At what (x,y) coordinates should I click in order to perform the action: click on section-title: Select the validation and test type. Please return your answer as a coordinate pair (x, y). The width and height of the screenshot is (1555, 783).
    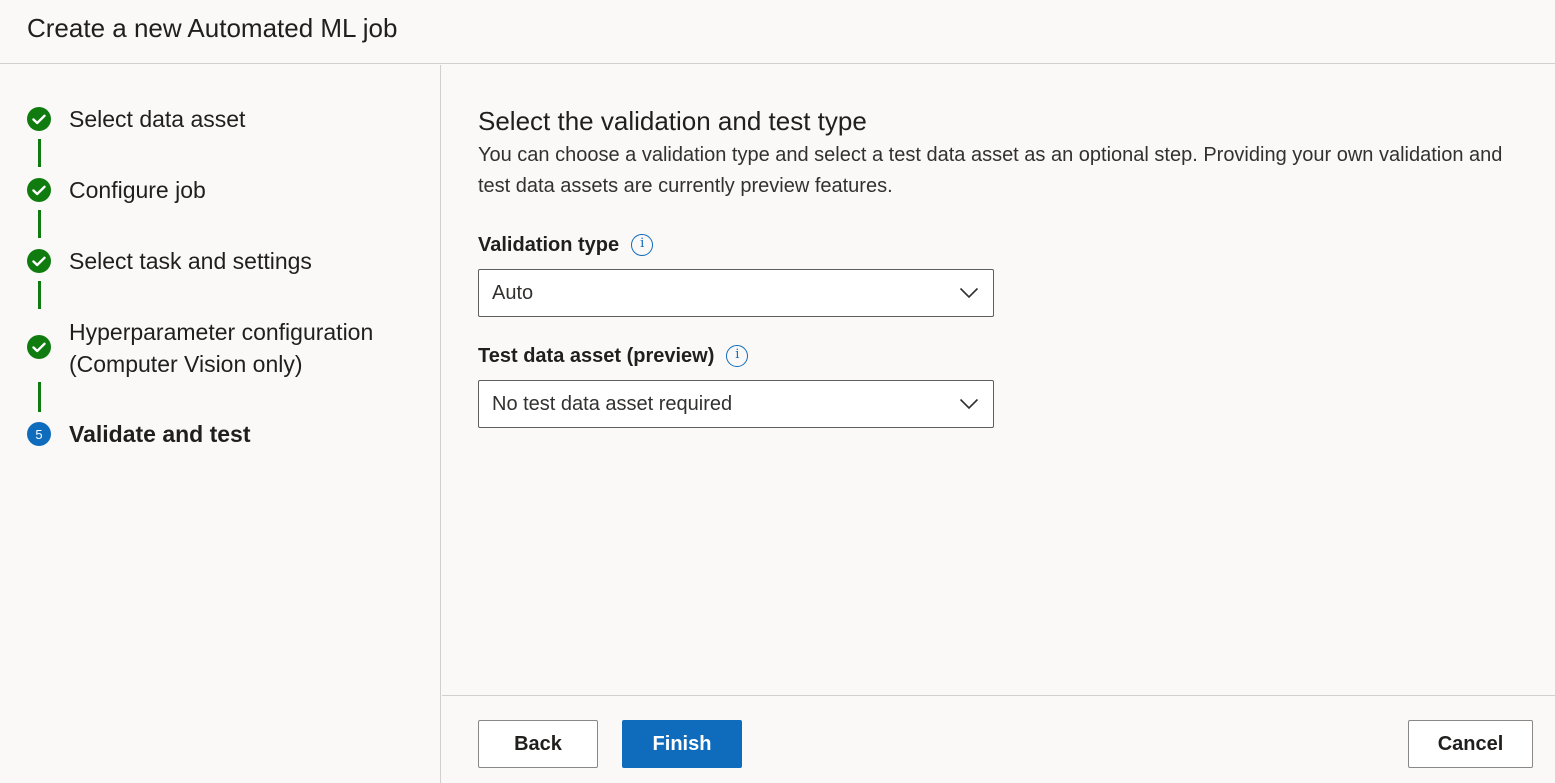
    Looking at the image, I should click on (672, 121).